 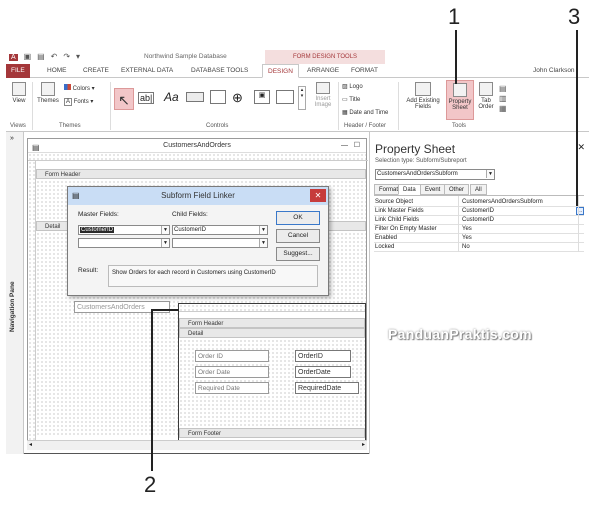 I want to click on colors-label: Colors, so click(x=81, y=89).